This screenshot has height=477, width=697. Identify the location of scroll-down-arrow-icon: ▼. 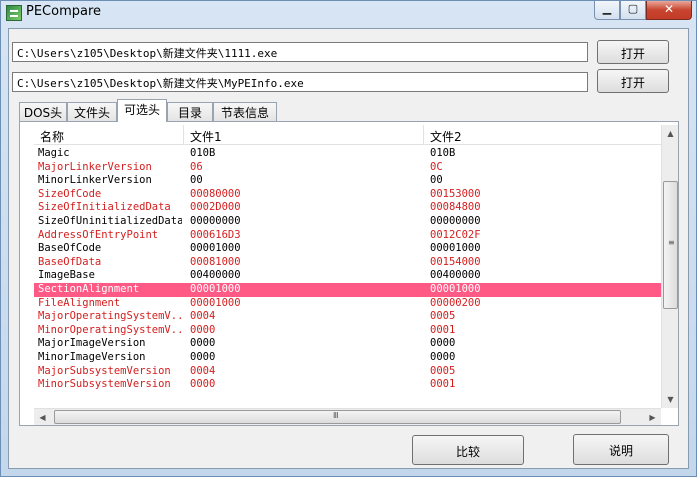
(670, 399).